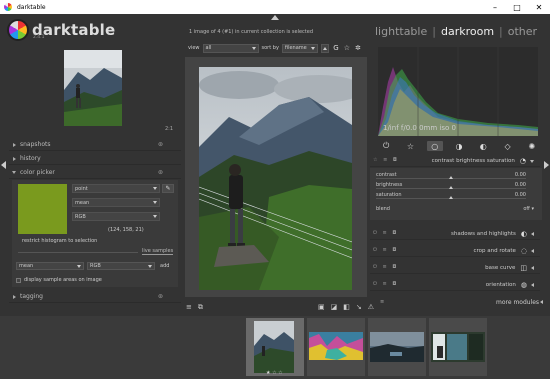 The height and width of the screenshot is (379, 550). I want to click on view-filter-select: all, so click(230, 48).